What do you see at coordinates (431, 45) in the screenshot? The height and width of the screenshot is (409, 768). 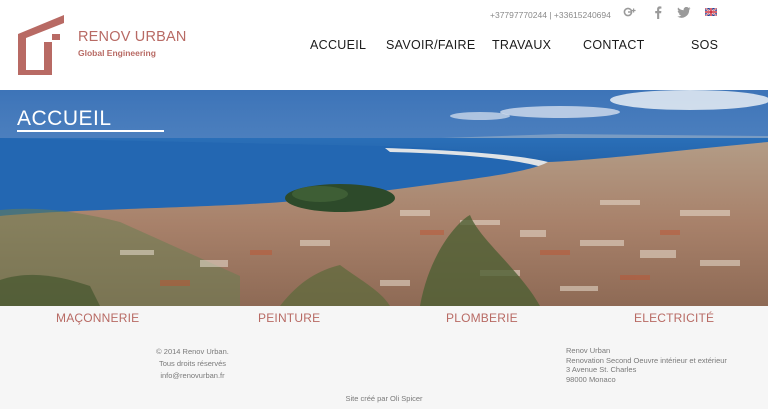 I see `nav-item-savoir-faire: SAVOIR/FAIRE` at bounding box center [431, 45].